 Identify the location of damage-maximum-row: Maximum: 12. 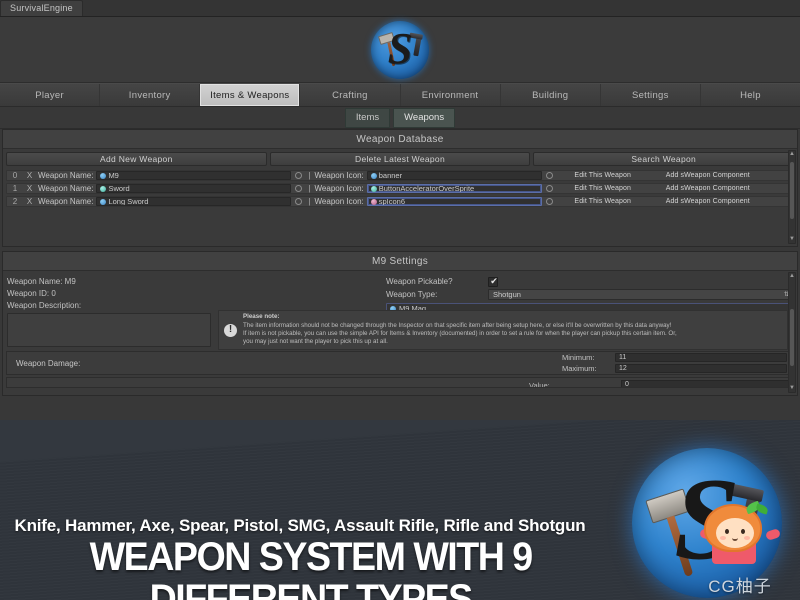
(674, 368).